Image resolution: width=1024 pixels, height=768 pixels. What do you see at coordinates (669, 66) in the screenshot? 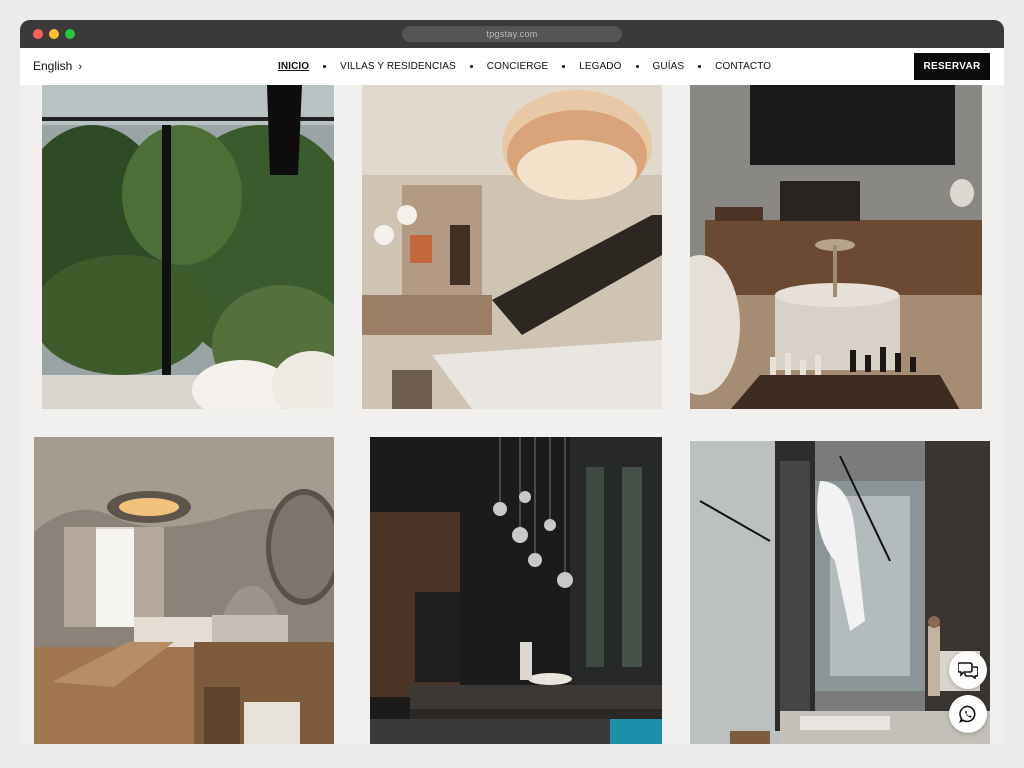
I see `menu-item-guias: GUÍAS` at bounding box center [669, 66].